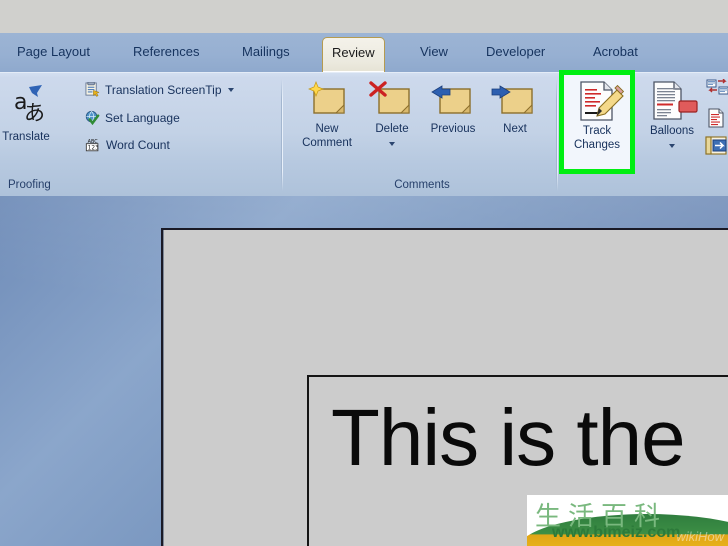  Describe the element at coordinates (26, 136) in the screenshot. I see `translate-label: Translate` at that location.